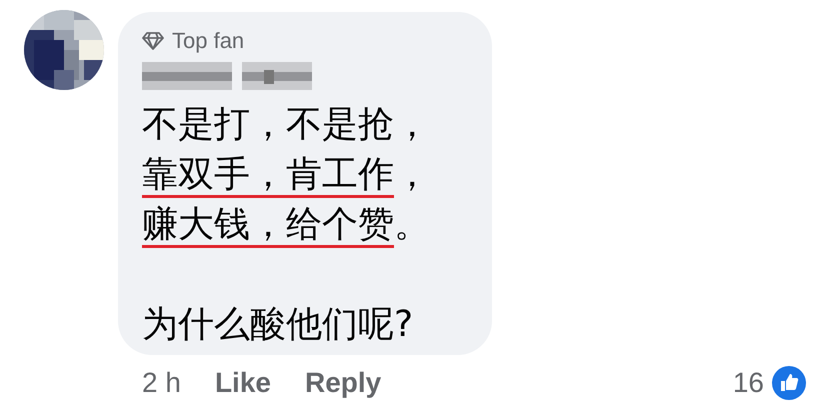 The height and width of the screenshot is (416, 828). I want to click on diamond-icon, so click(153, 41).